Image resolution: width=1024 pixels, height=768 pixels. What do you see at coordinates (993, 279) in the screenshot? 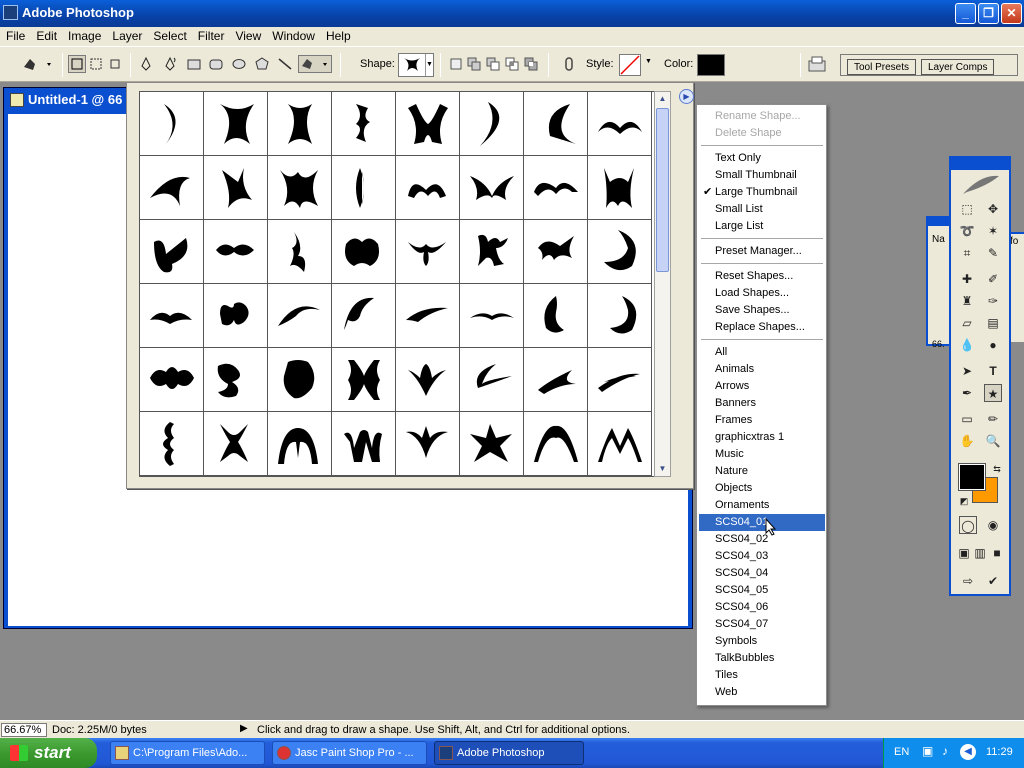
I see `brush-tool-icon: ✐` at bounding box center [993, 279].